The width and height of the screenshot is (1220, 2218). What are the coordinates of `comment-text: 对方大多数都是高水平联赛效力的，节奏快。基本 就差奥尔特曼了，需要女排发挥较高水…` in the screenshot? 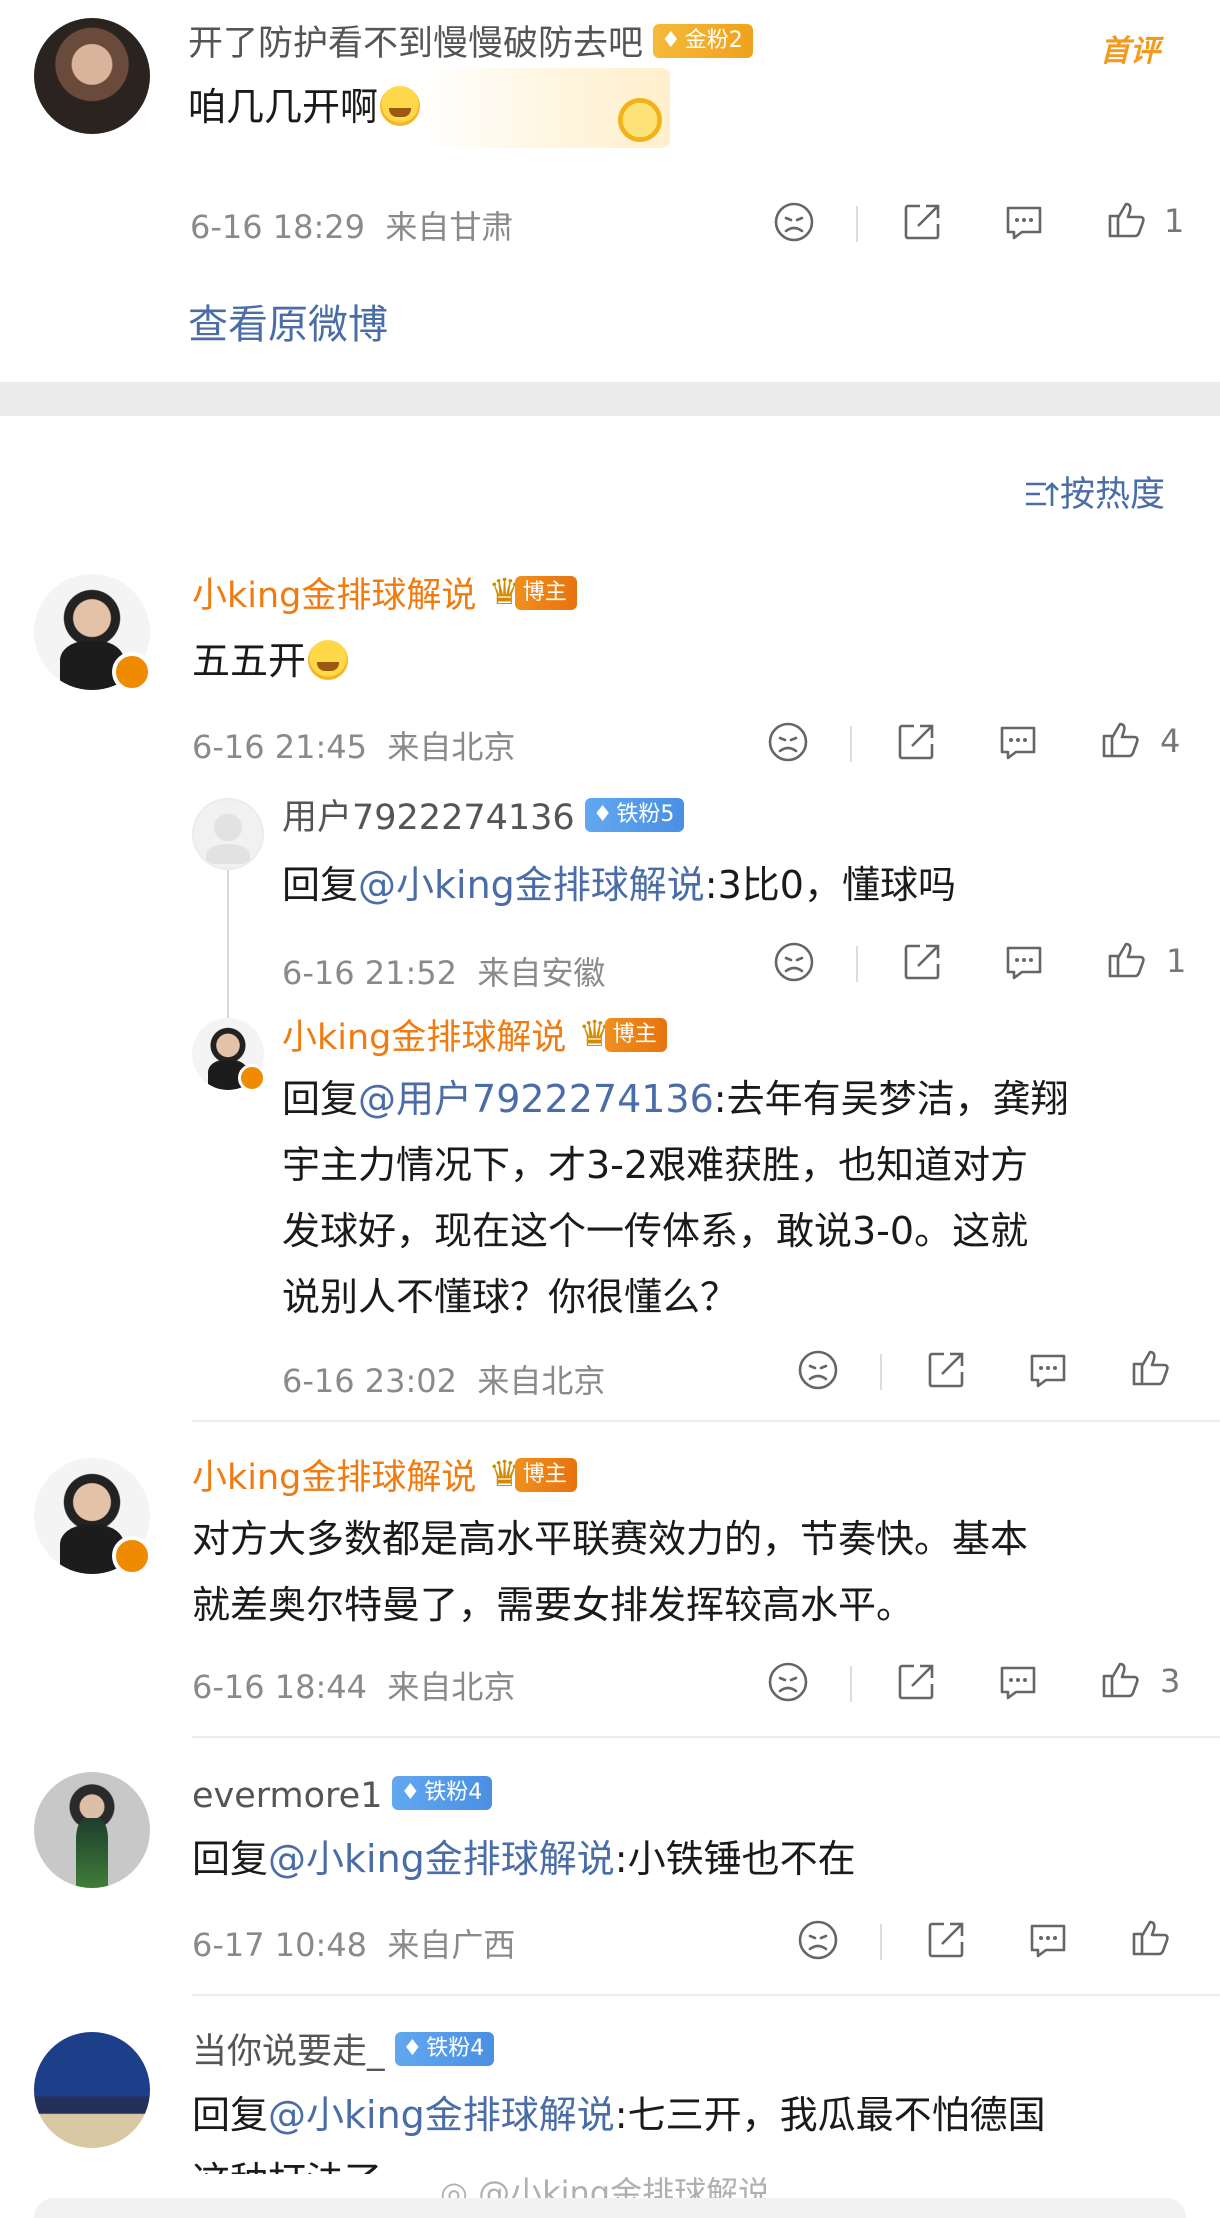 It's located at (610, 1572).